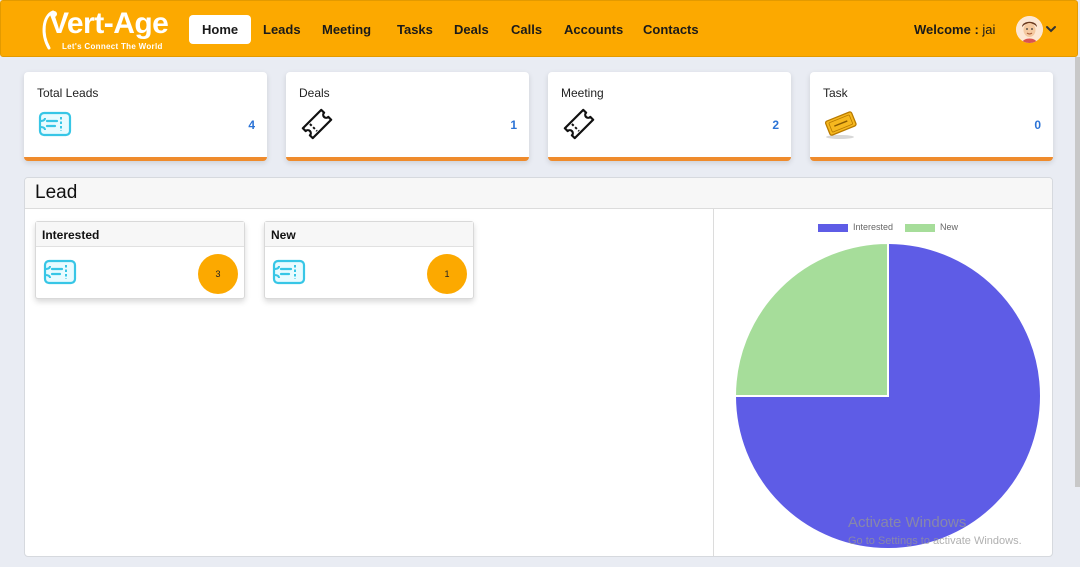  What do you see at coordinates (582, 93) in the screenshot?
I see `stat-title: Meeting` at bounding box center [582, 93].